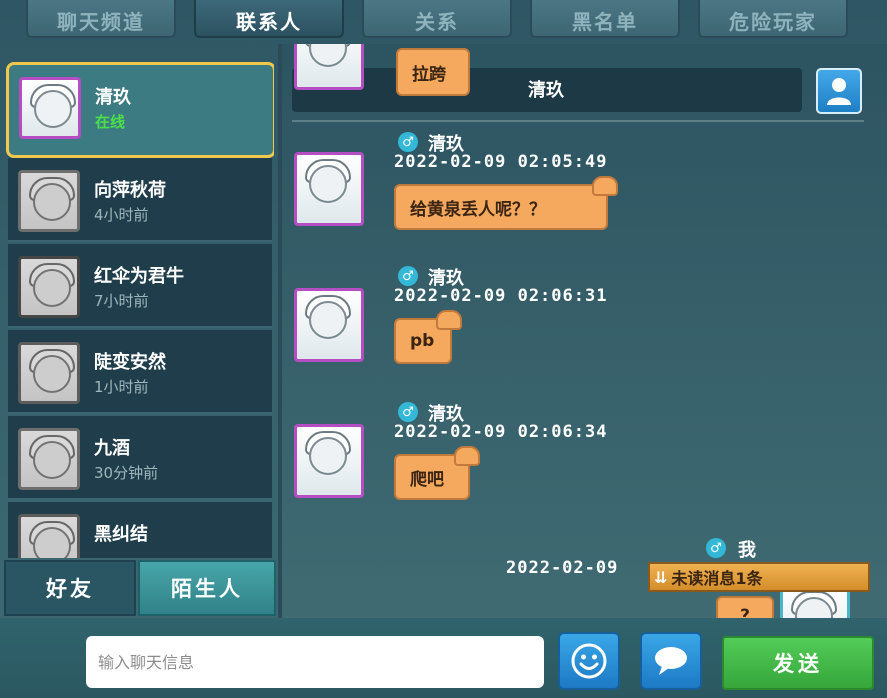 This screenshot has height=698, width=887. What do you see at coordinates (747, 550) in the screenshot?
I see `message-sender: 我` at bounding box center [747, 550].